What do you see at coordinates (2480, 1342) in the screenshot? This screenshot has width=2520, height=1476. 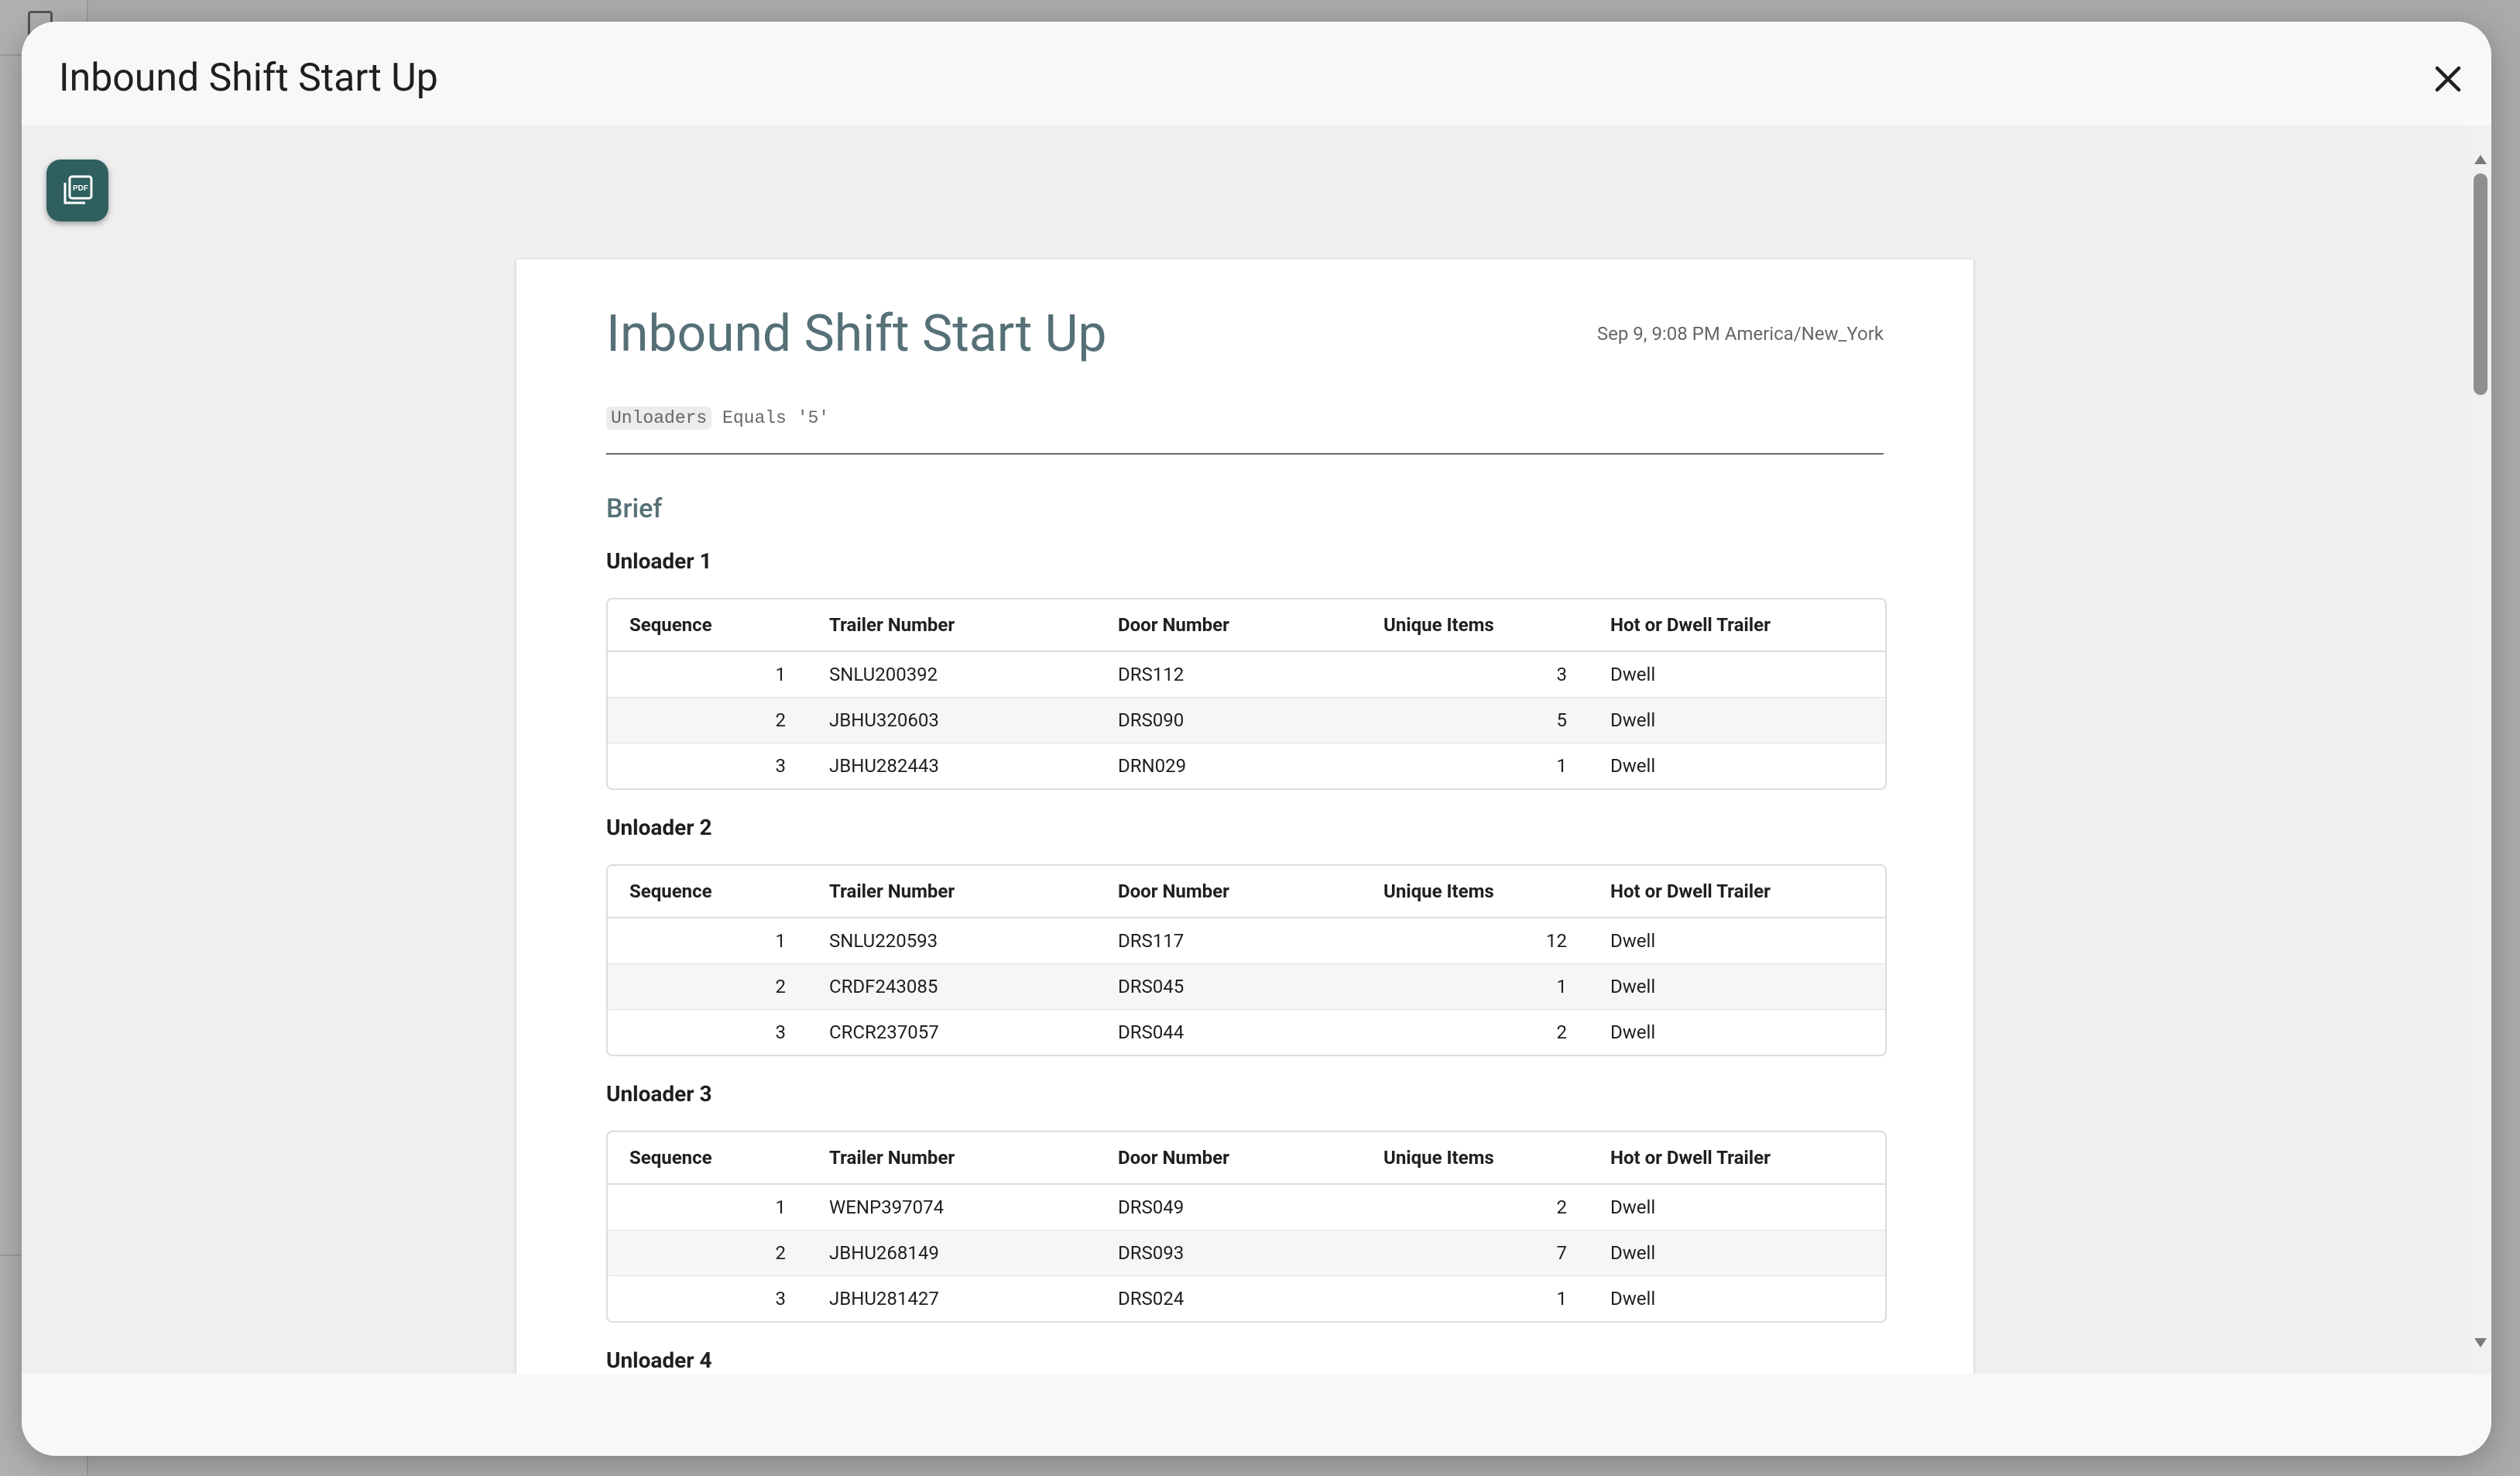 I see `scroll-down-arrow-icon` at bounding box center [2480, 1342].